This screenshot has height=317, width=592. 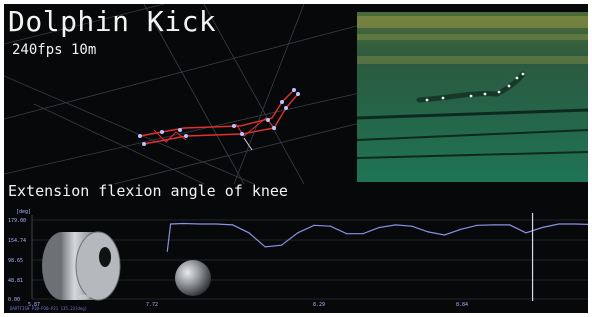 What do you see at coordinates (462, 305) in the screenshot?
I see `x-tick-label: 8.84` at bounding box center [462, 305].